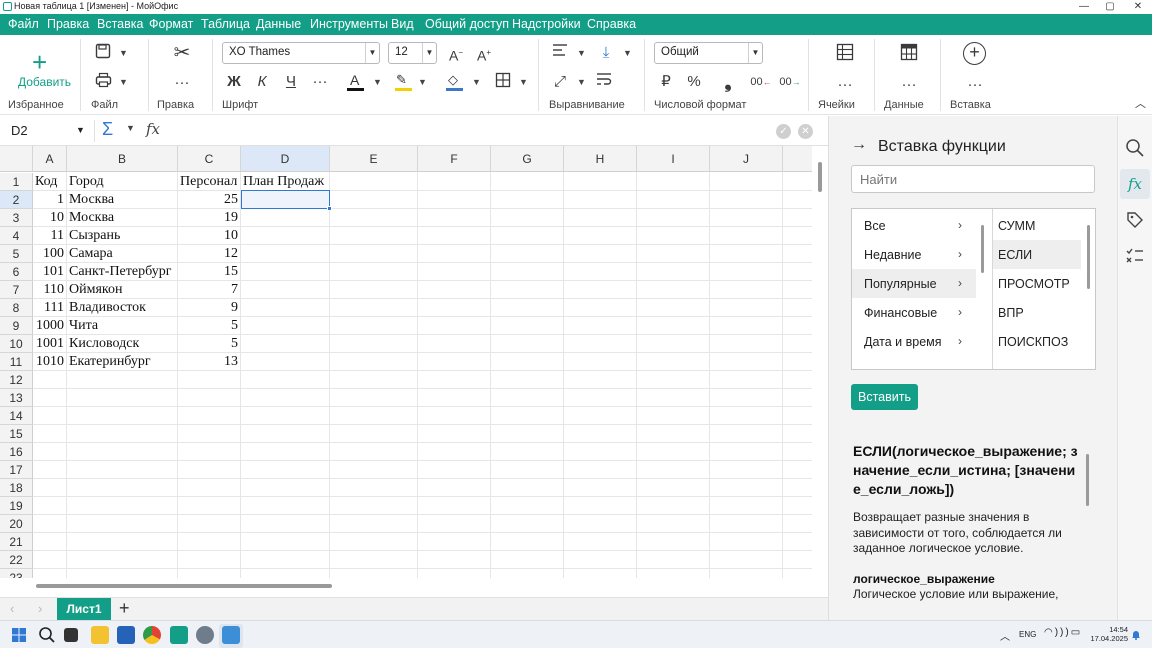  Describe the element at coordinates (209, 218) in the screenshot. I see `cell-c3: 19` at that location.